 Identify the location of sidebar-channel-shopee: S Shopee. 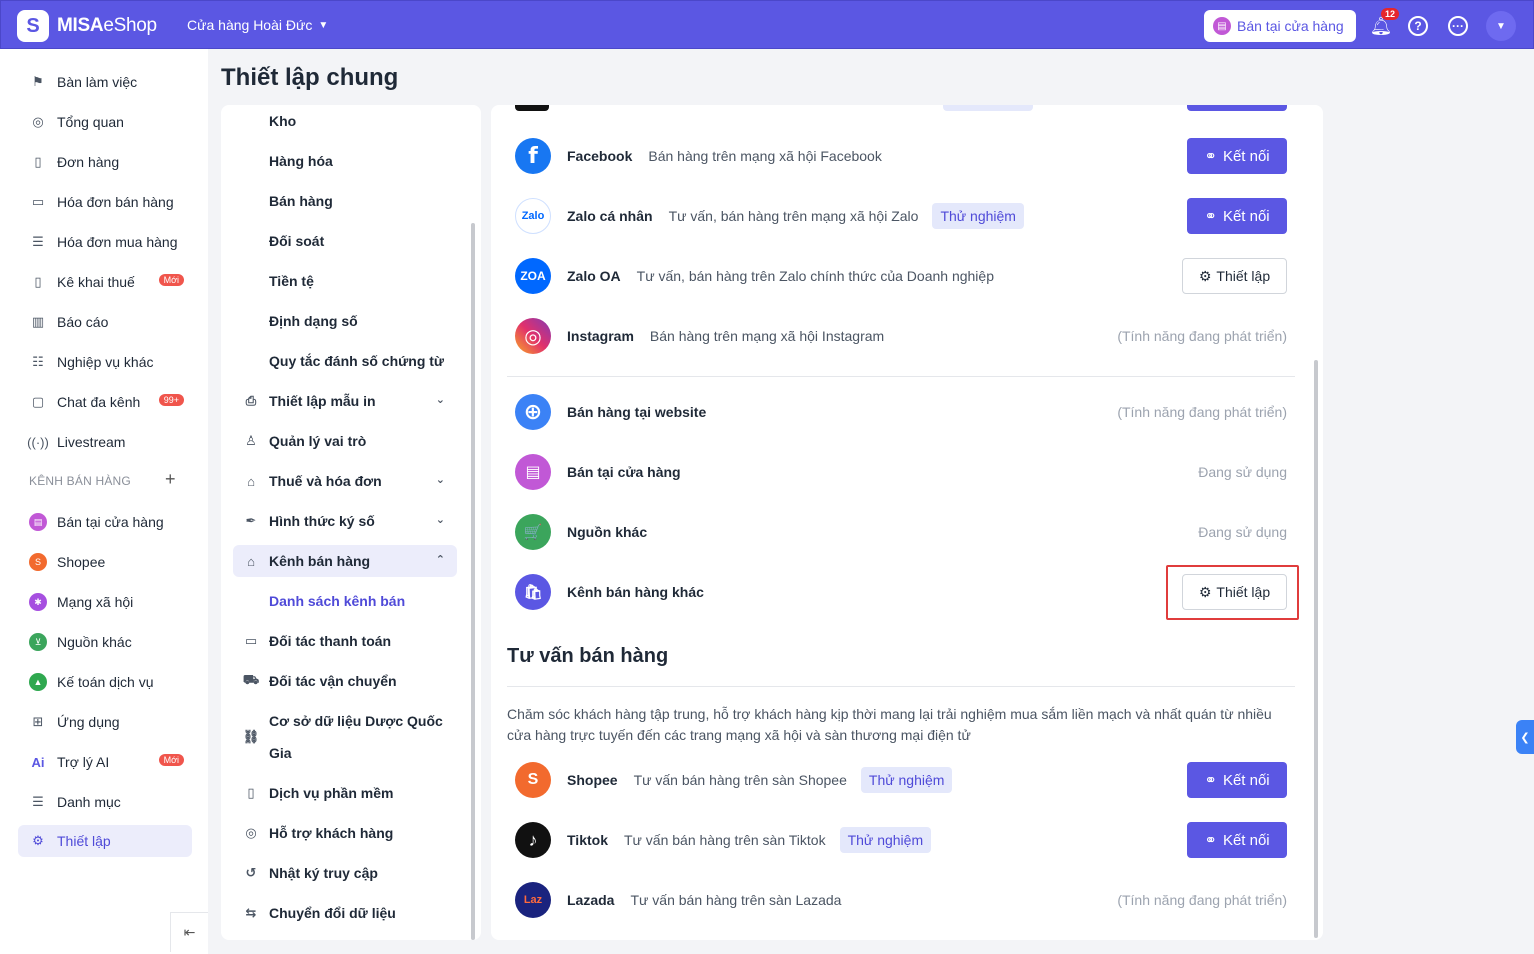
(105, 562).